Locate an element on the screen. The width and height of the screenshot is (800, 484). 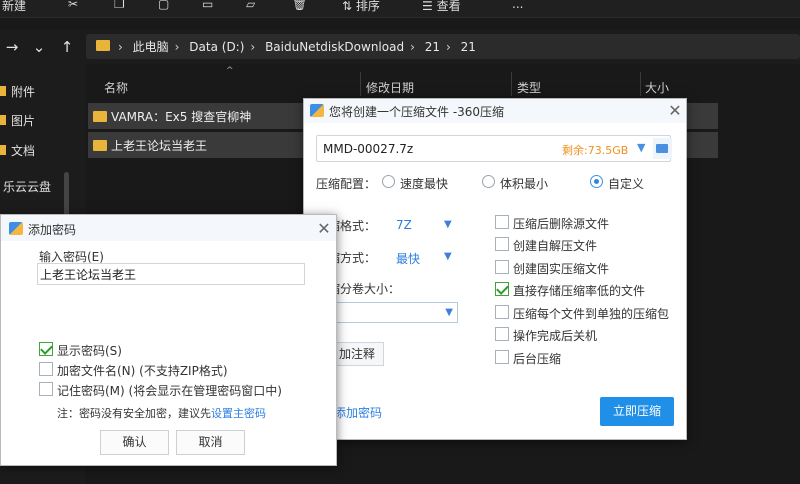
view-label: 查看 is located at coordinates (448, 6).